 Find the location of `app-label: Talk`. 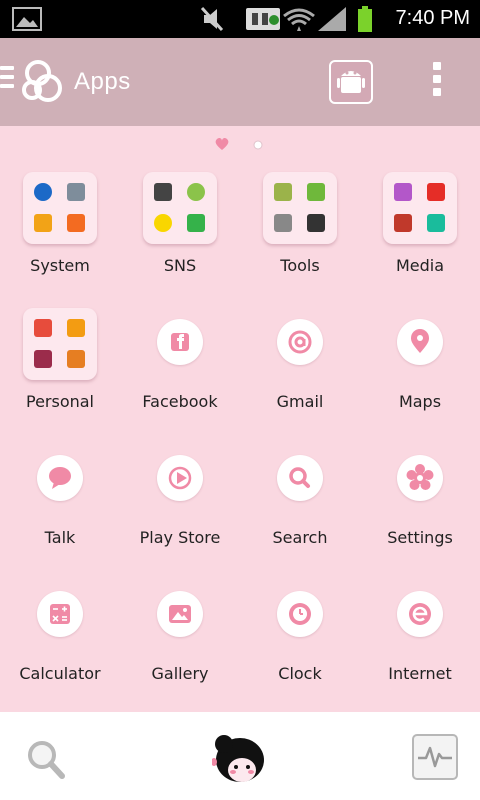

app-label: Talk is located at coordinates (60, 537).